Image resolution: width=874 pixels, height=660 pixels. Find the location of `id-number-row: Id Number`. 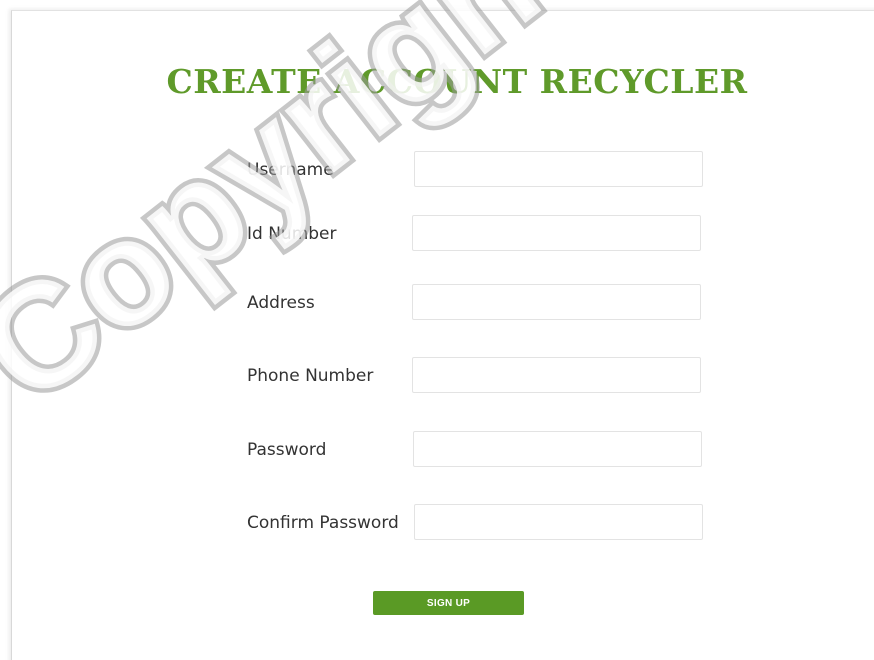

id-number-row: Id Number is located at coordinates (482, 234).